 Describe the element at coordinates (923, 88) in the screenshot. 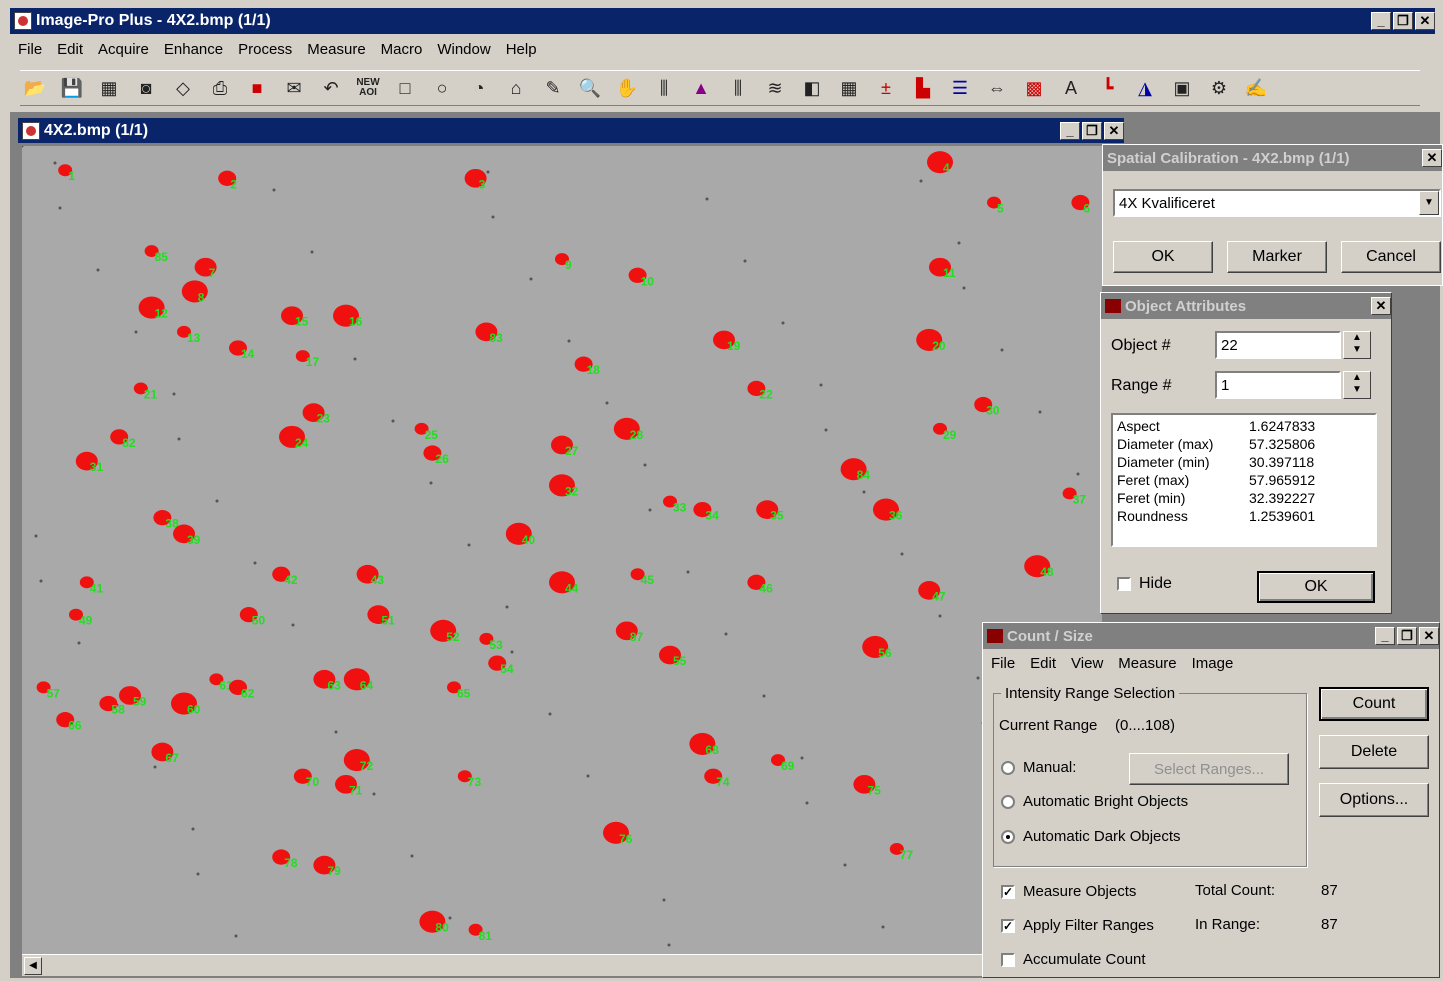

I see `color-icon: ▙` at that location.